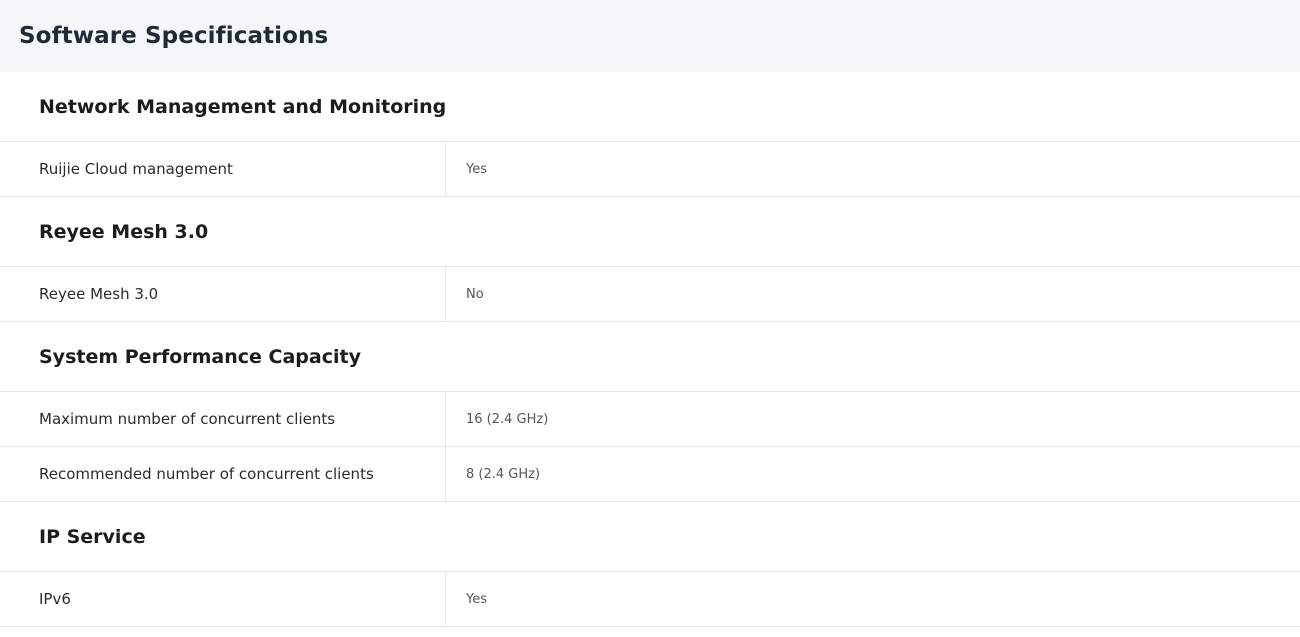  I want to click on section-heading-ip-service: IP Service, so click(650, 537).